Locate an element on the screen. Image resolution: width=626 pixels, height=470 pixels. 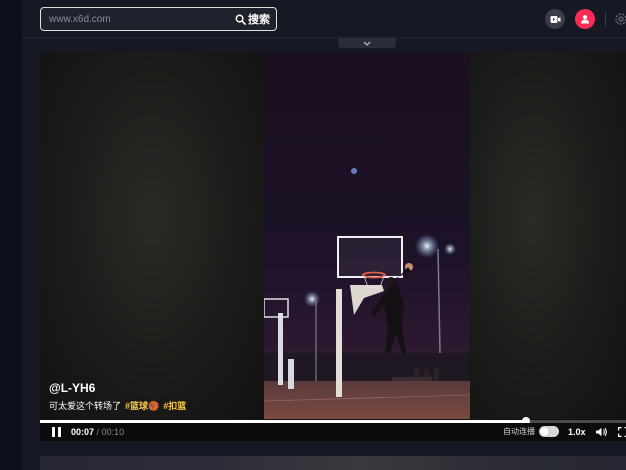
pause-icon-bar is located at coordinates (59, 432).